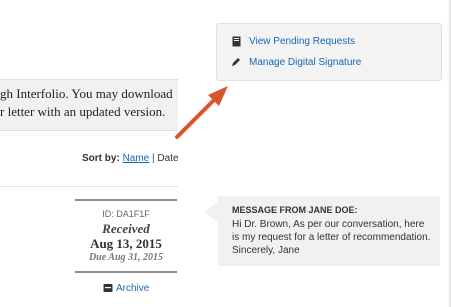 The width and height of the screenshot is (451, 307). What do you see at coordinates (211, 212) in the screenshot?
I see `message-pointer` at bounding box center [211, 212].